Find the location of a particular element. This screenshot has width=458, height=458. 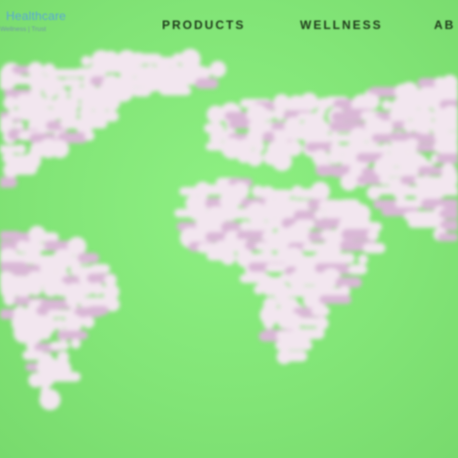

nav-link-about: AB is located at coordinates (444, 25).